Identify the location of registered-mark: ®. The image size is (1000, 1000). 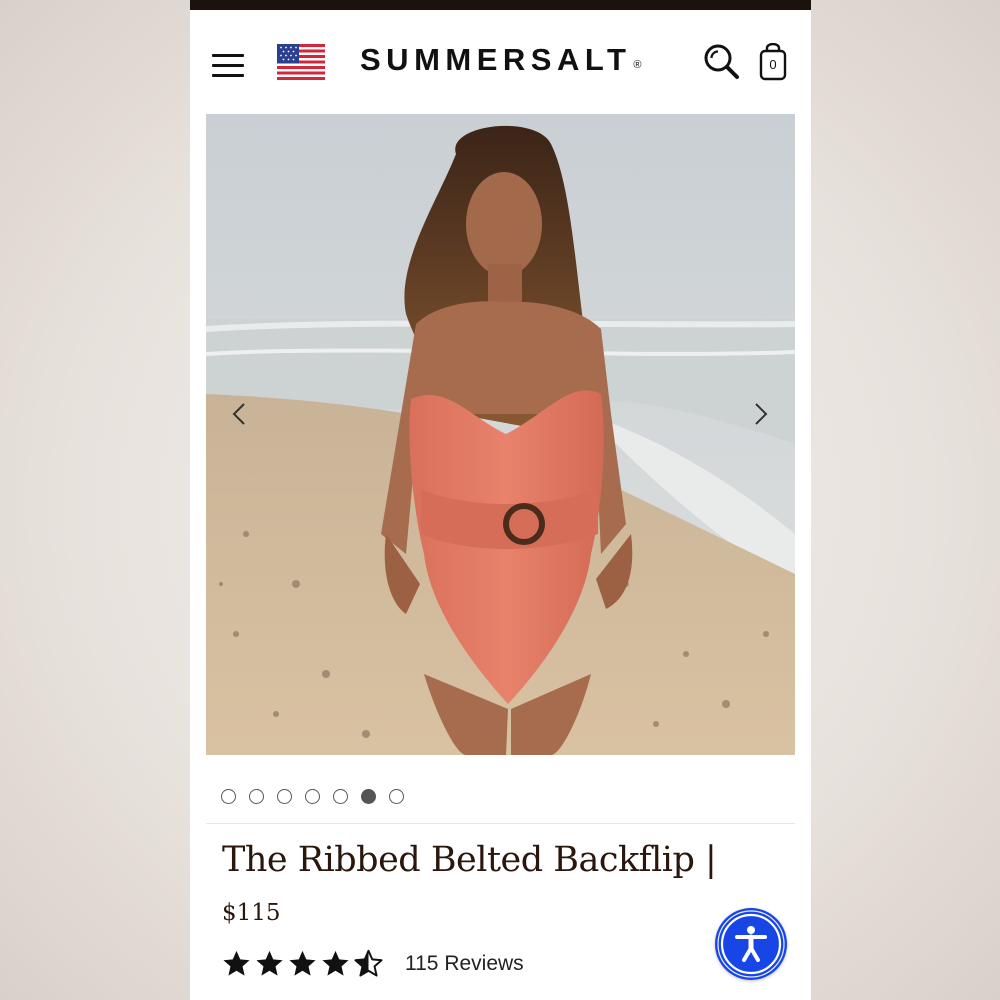
(637, 65).